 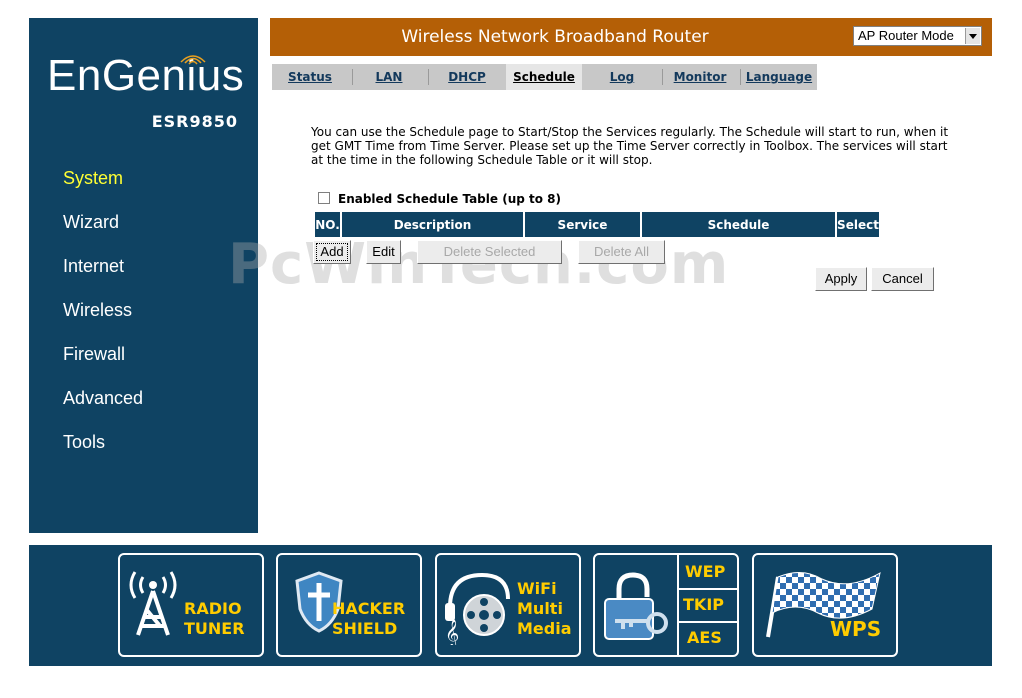 What do you see at coordinates (555, 37) in the screenshot?
I see `page-title: Wireless Network Broadband Router` at bounding box center [555, 37].